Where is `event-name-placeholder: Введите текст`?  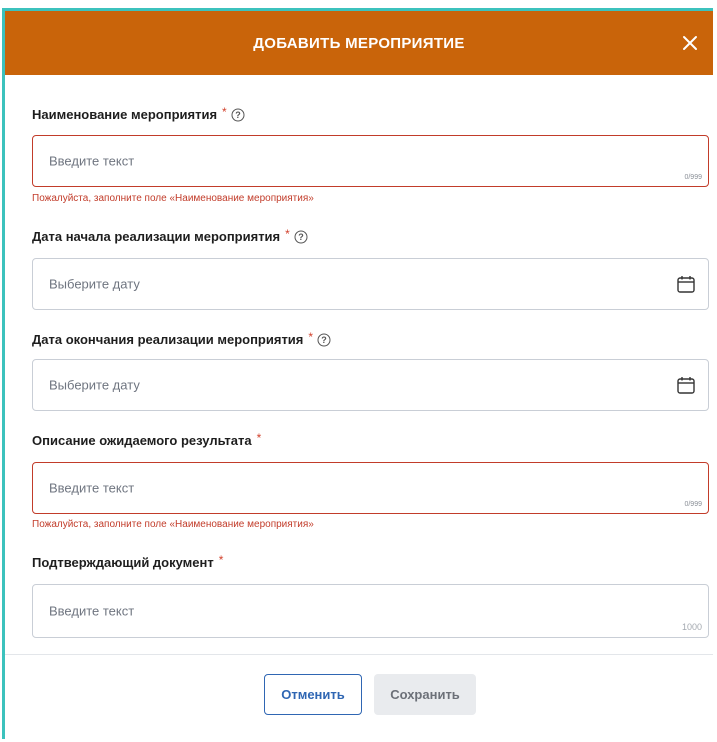 event-name-placeholder: Введите текст is located at coordinates (92, 161).